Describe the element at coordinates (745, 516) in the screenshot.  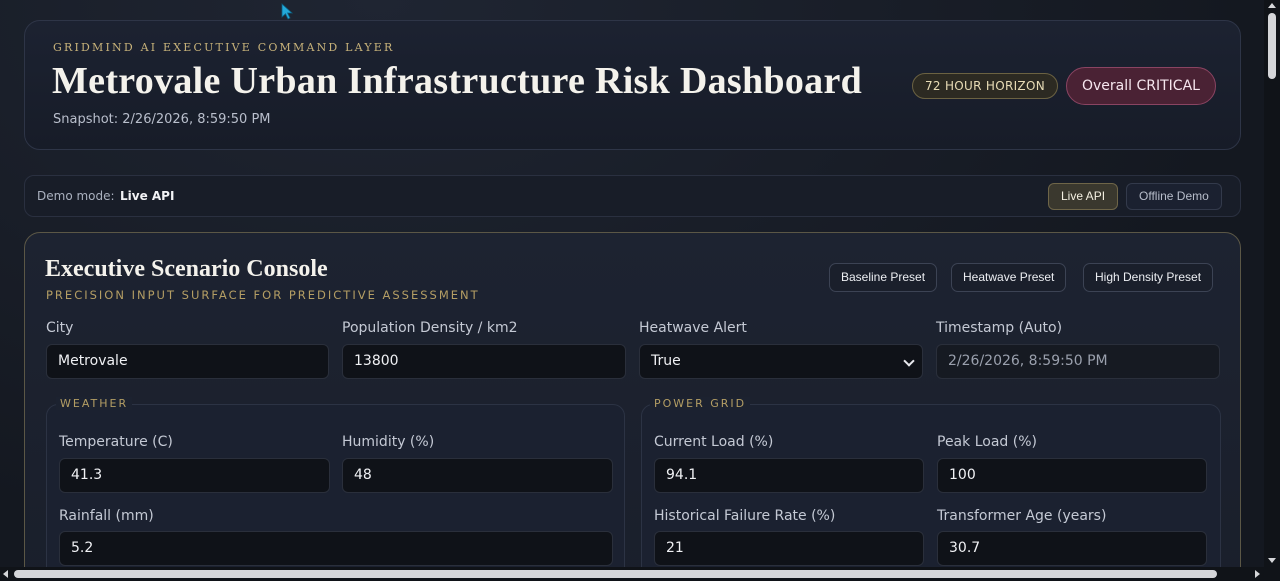
I see `failure-rate-label: Historical Failure Rate (%)` at that location.